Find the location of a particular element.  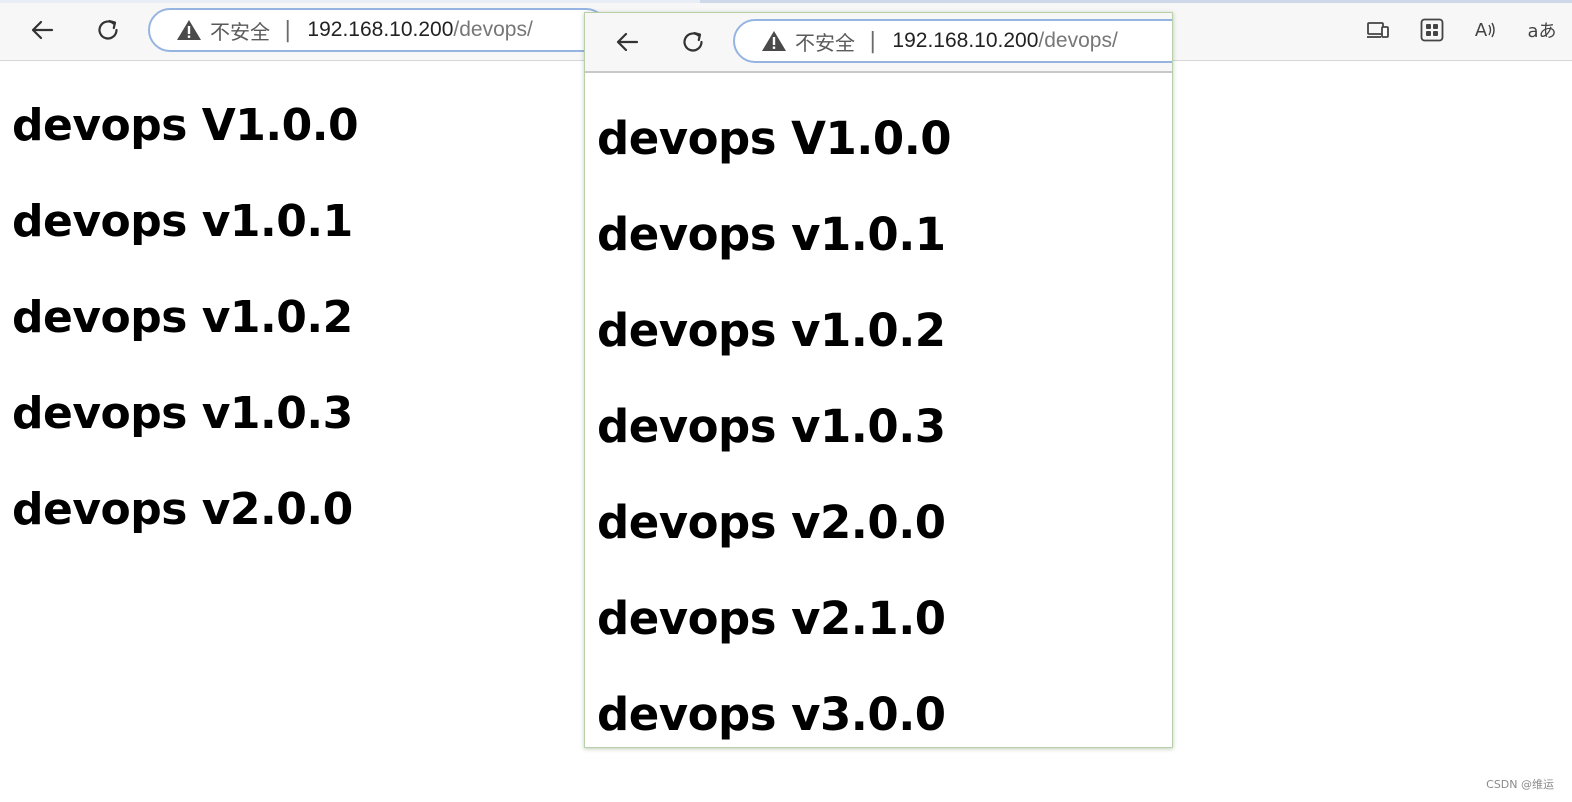

apps-grid-icon is located at coordinates (1432, 30).